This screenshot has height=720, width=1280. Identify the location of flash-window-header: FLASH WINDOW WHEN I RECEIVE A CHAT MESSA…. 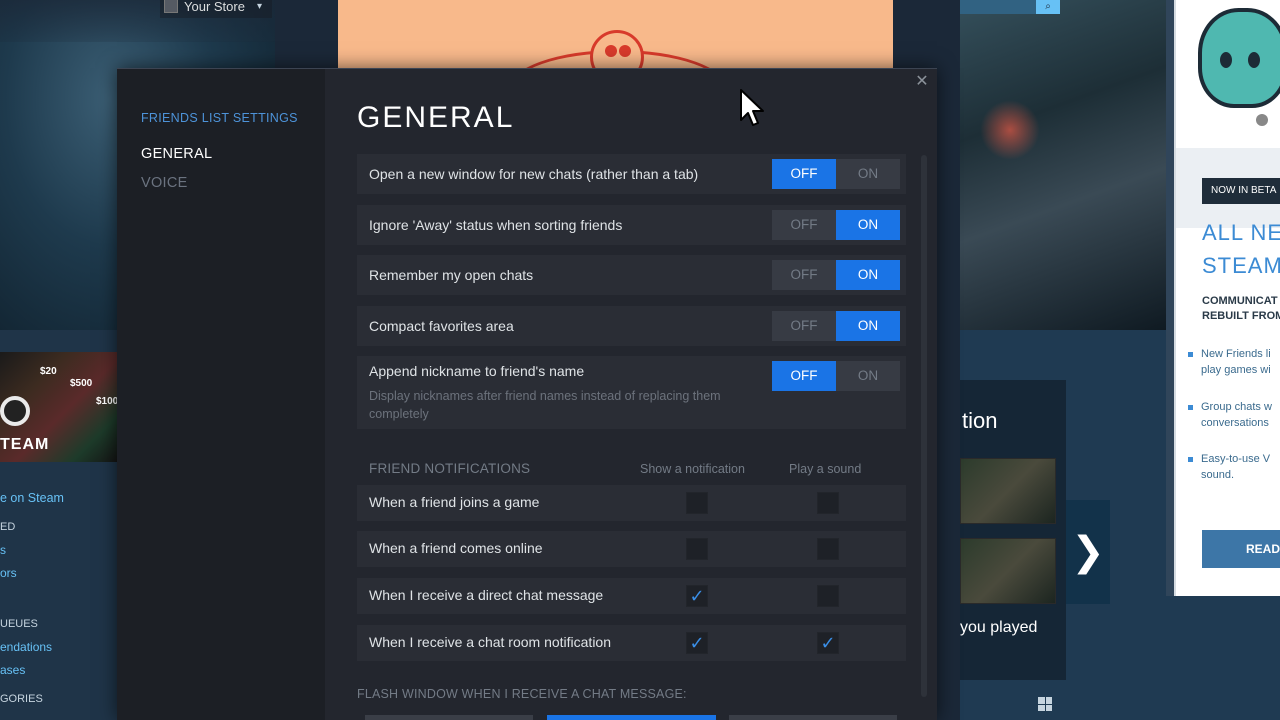
(522, 694).